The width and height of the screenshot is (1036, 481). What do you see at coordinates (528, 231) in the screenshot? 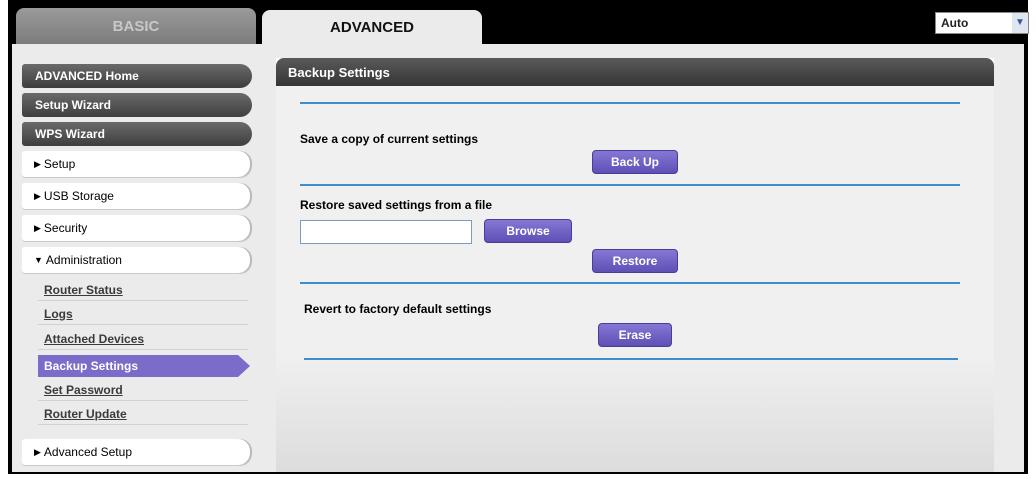
I see `browse-button: Browse` at bounding box center [528, 231].